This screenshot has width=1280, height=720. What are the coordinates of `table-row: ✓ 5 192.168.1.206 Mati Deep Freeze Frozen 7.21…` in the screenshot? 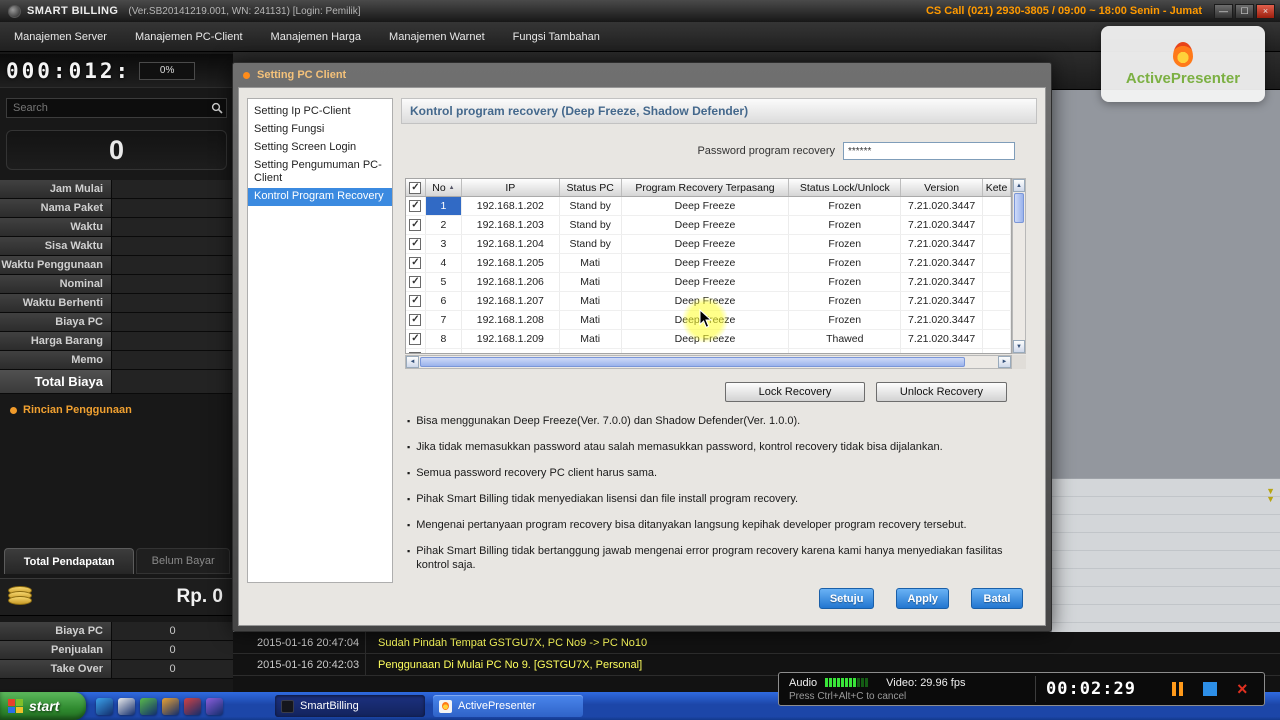 It's located at (708, 282).